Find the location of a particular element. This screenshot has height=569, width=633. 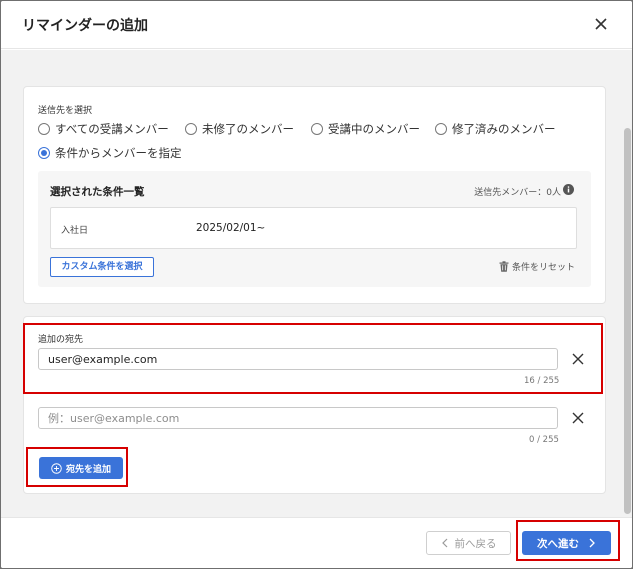

radio-label: 受講中のメンバー is located at coordinates (374, 129).